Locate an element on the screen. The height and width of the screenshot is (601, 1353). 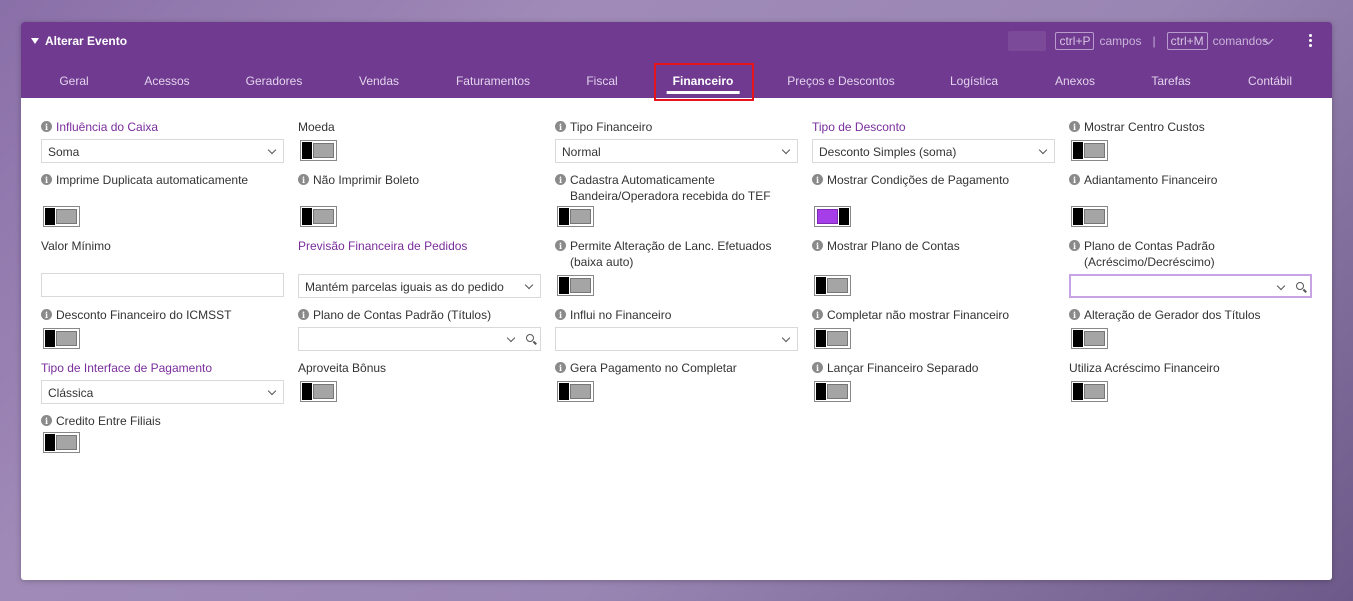
tipo-interface-select: Clássica is located at coordinates (162, 392).